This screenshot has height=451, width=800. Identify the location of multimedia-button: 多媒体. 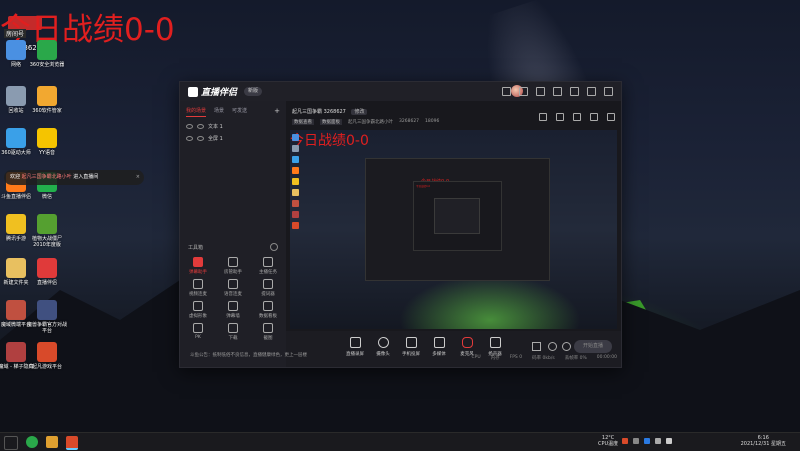
(439, 347).